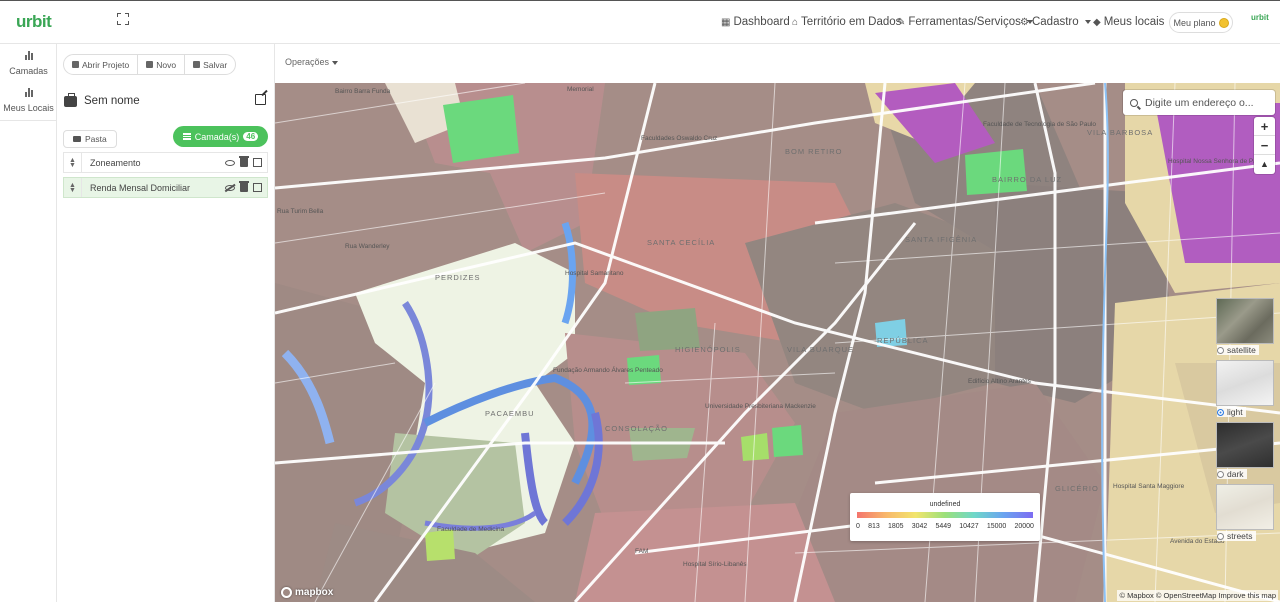 This screenshot has height=602, width=1280. Describe the element at coordinates (1264, 145) in the screenshot. I see `zoom-out-button: −` at that location.